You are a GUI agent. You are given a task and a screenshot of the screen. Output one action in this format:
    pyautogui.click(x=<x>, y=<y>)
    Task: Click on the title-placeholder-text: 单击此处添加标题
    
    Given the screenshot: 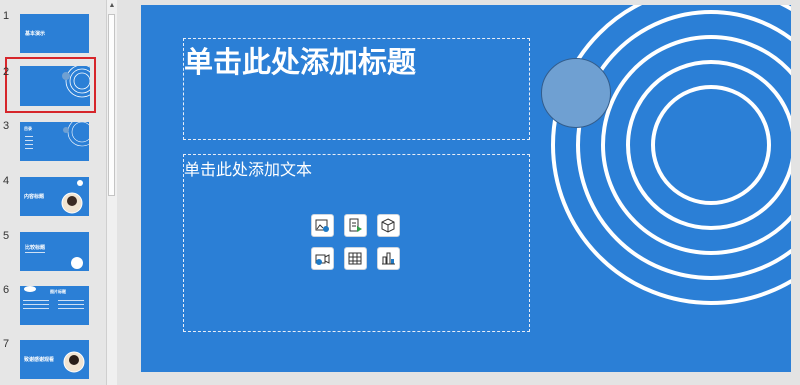 What is the action you would take?
    pyautogui.click(x=300, y=60)
    